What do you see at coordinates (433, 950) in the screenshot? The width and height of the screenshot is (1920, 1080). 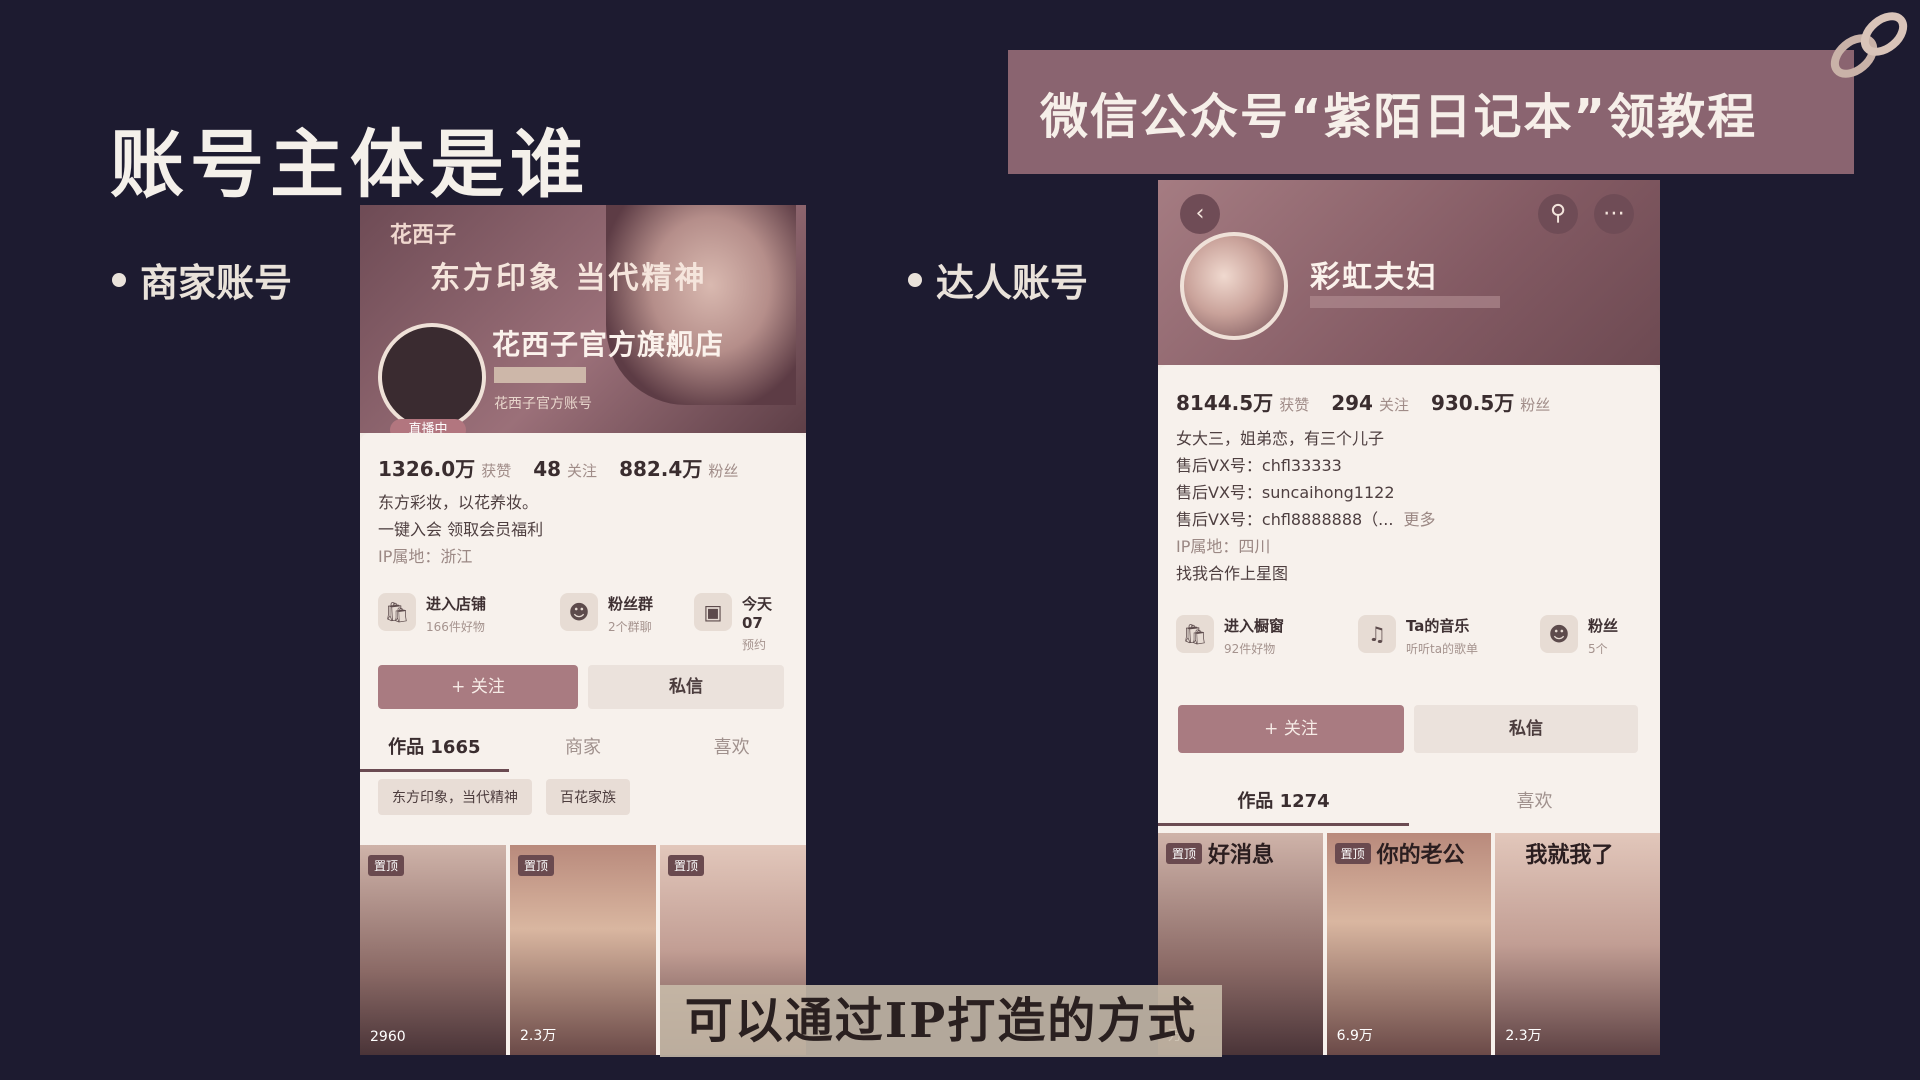 I see `video-thumbnail: 置顶 2960` at bounding box center [433, 950].